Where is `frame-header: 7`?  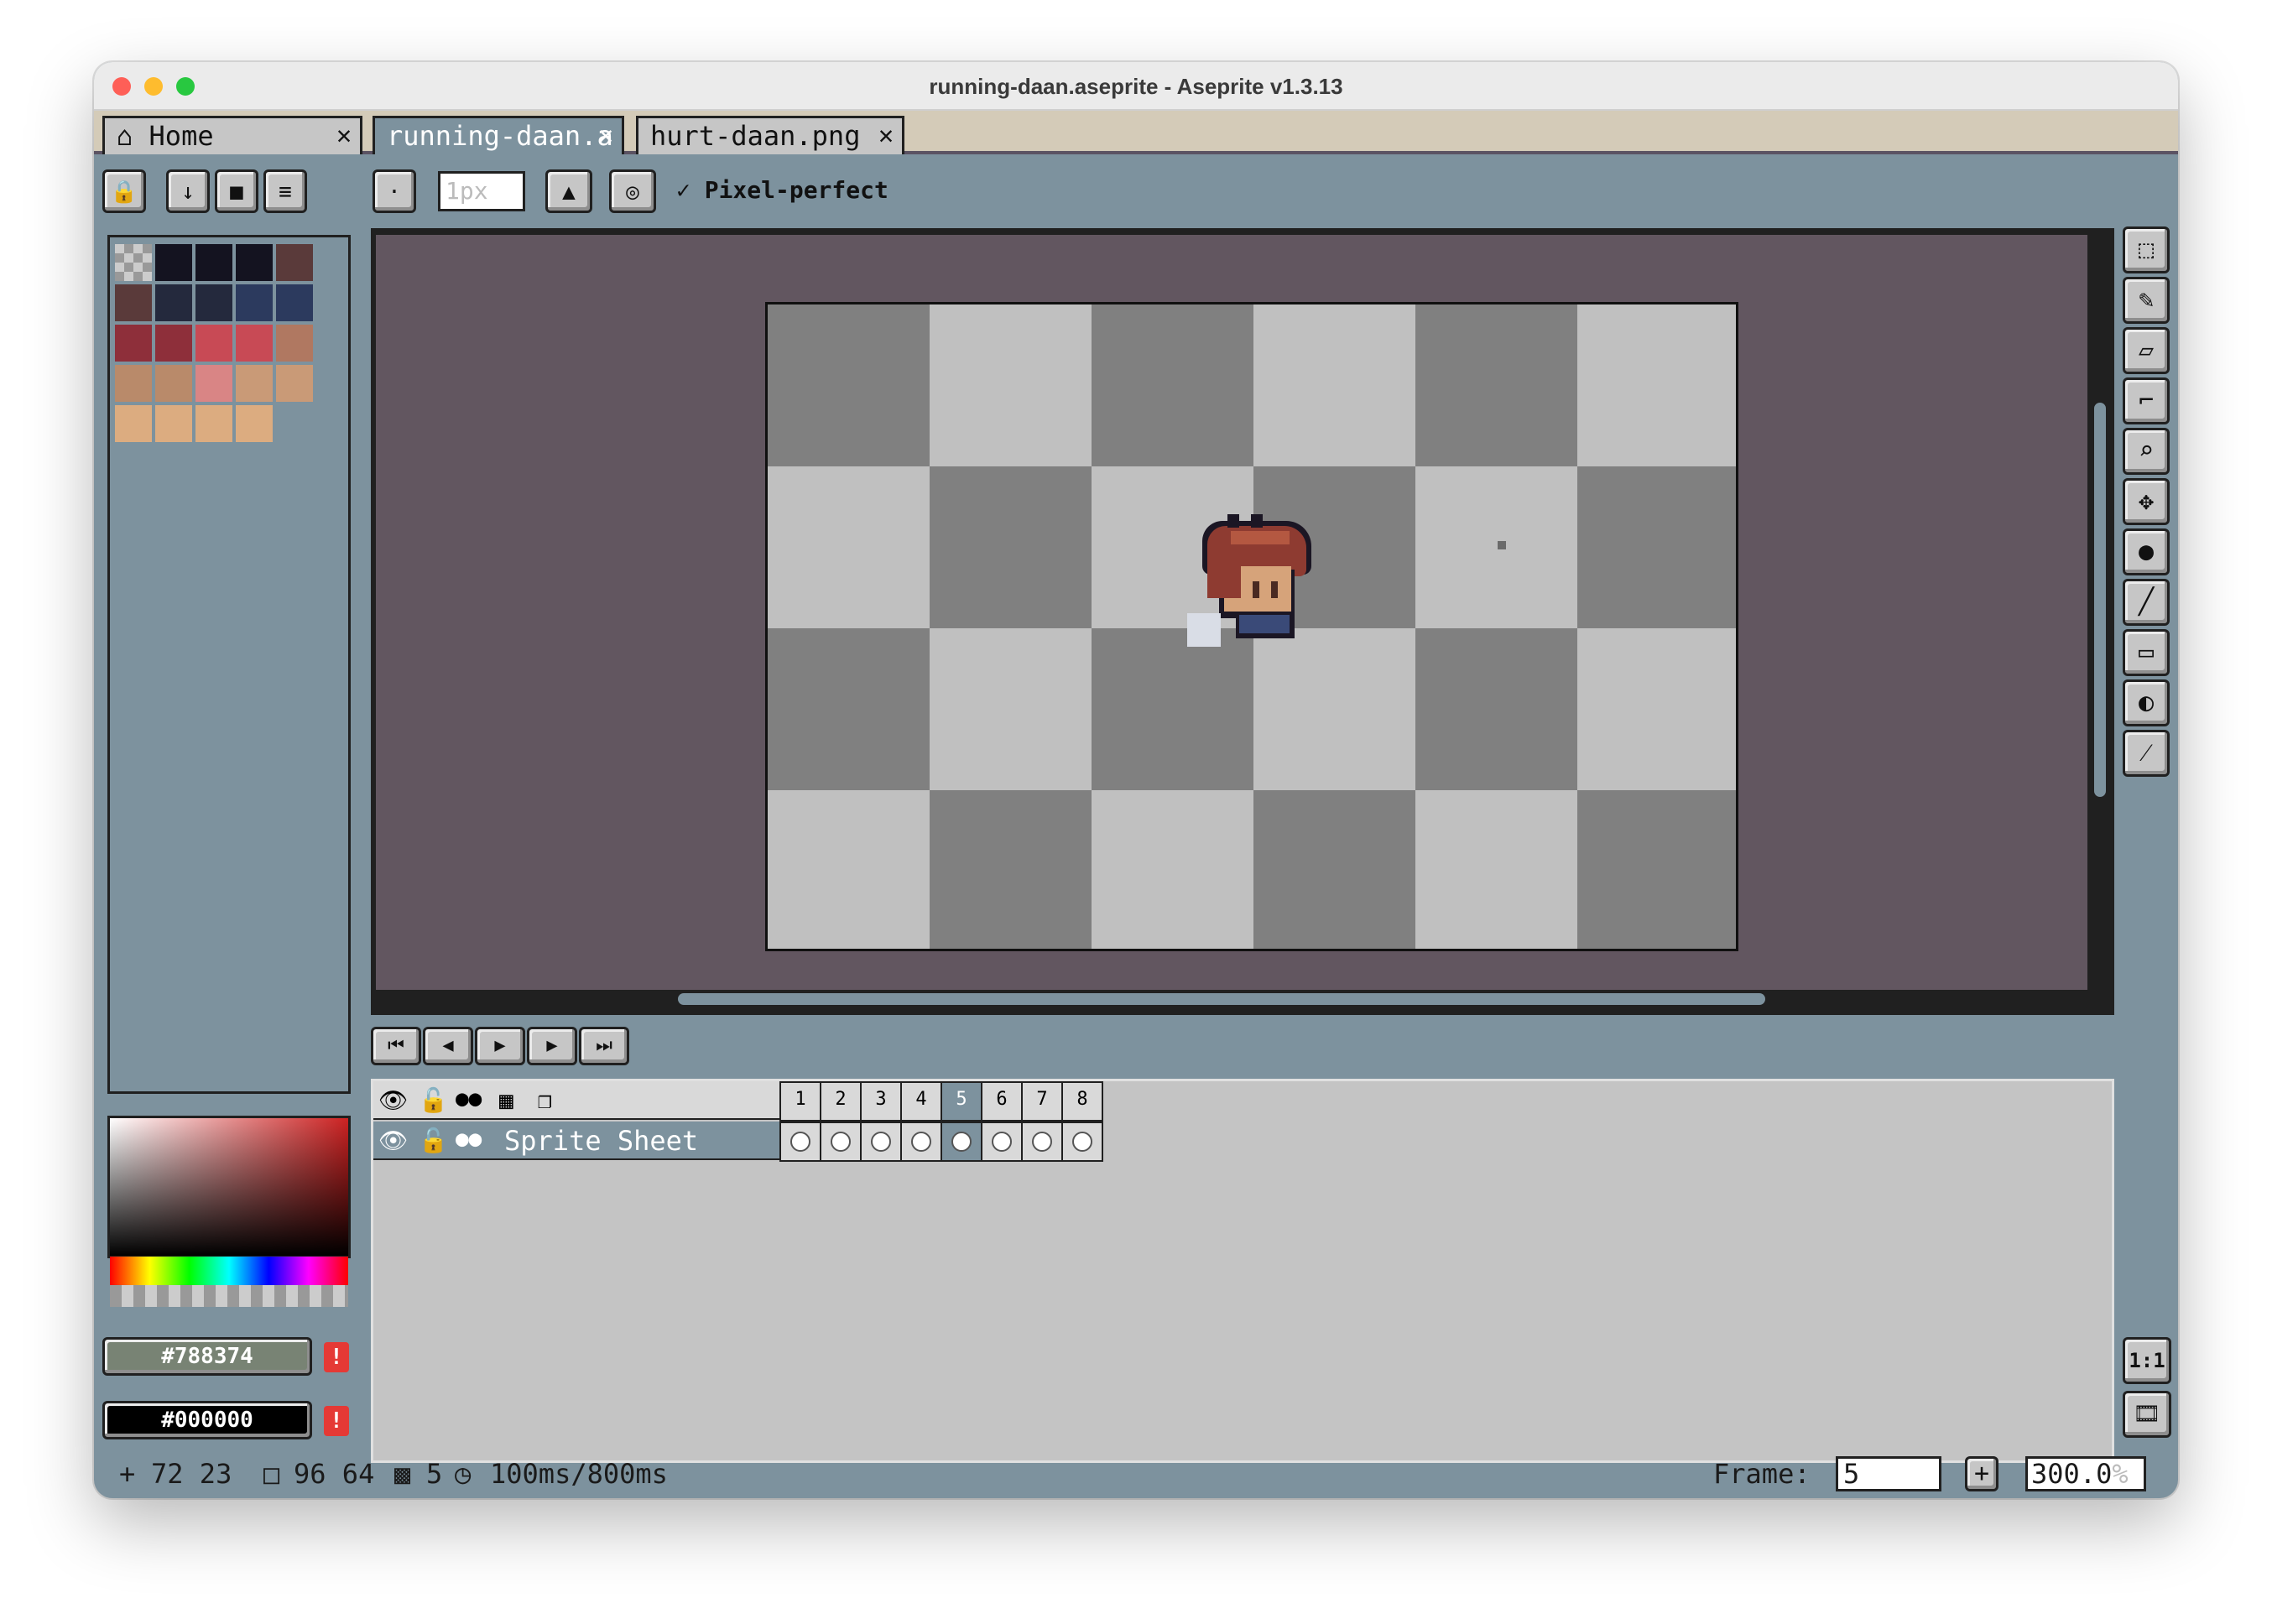
frame-header: 7 is located at coordinates (1042, 1101).